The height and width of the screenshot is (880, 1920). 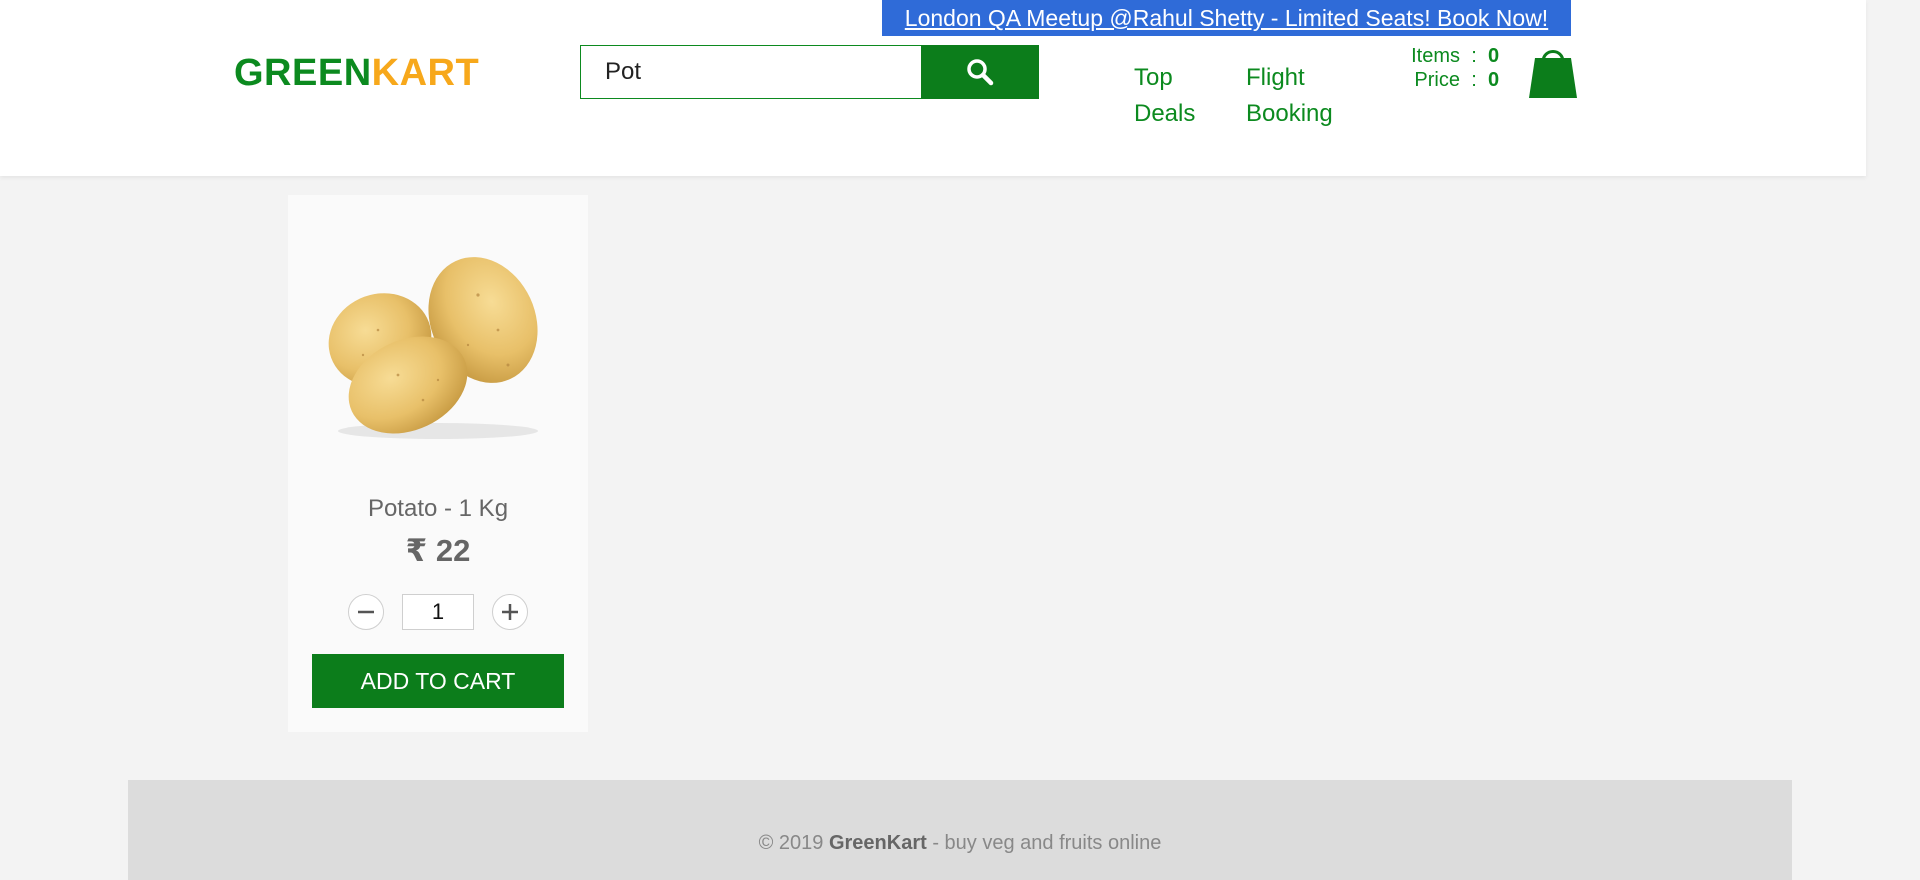 I want to click on logo-part-orange: KART, so click(x=425, y=73).